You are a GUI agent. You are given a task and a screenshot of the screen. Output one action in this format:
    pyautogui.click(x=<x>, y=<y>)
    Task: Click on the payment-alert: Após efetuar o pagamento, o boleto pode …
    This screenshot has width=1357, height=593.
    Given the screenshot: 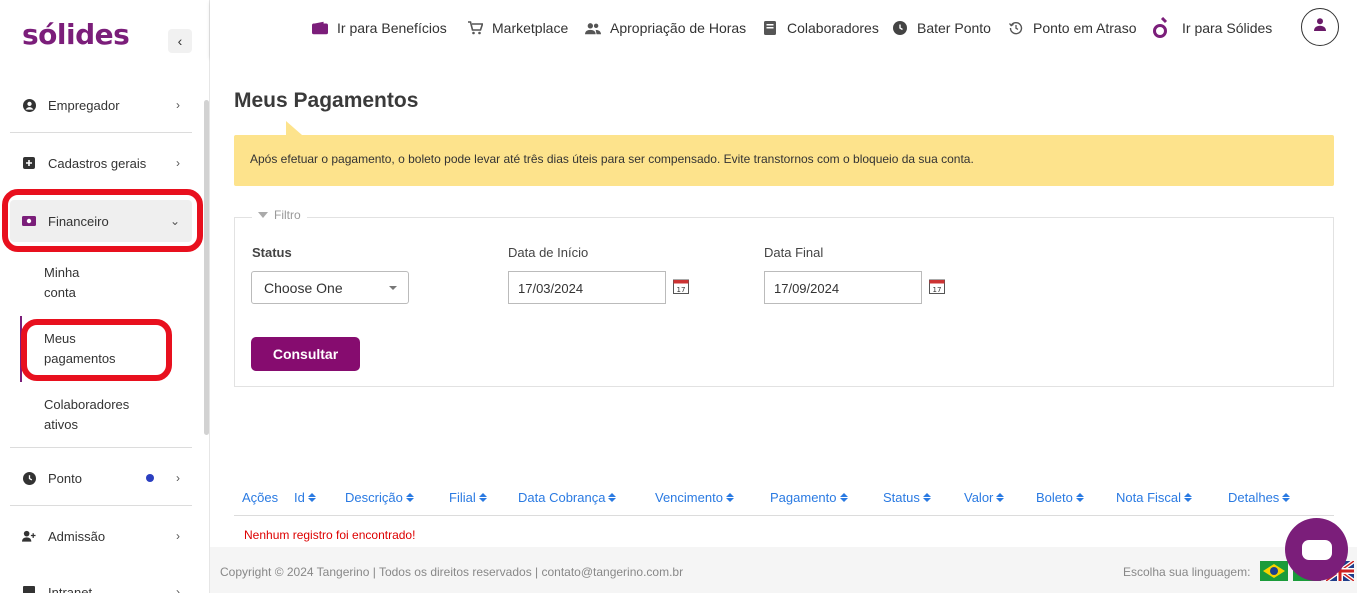 What is the action you would take?
    pyautogui.click(x=784, y=160)
    